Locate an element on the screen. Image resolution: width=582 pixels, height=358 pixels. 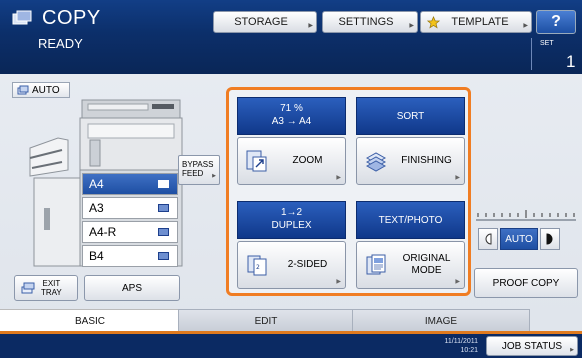
zoom-button: ZOOM ▶ is located at coordinates (291, 161).